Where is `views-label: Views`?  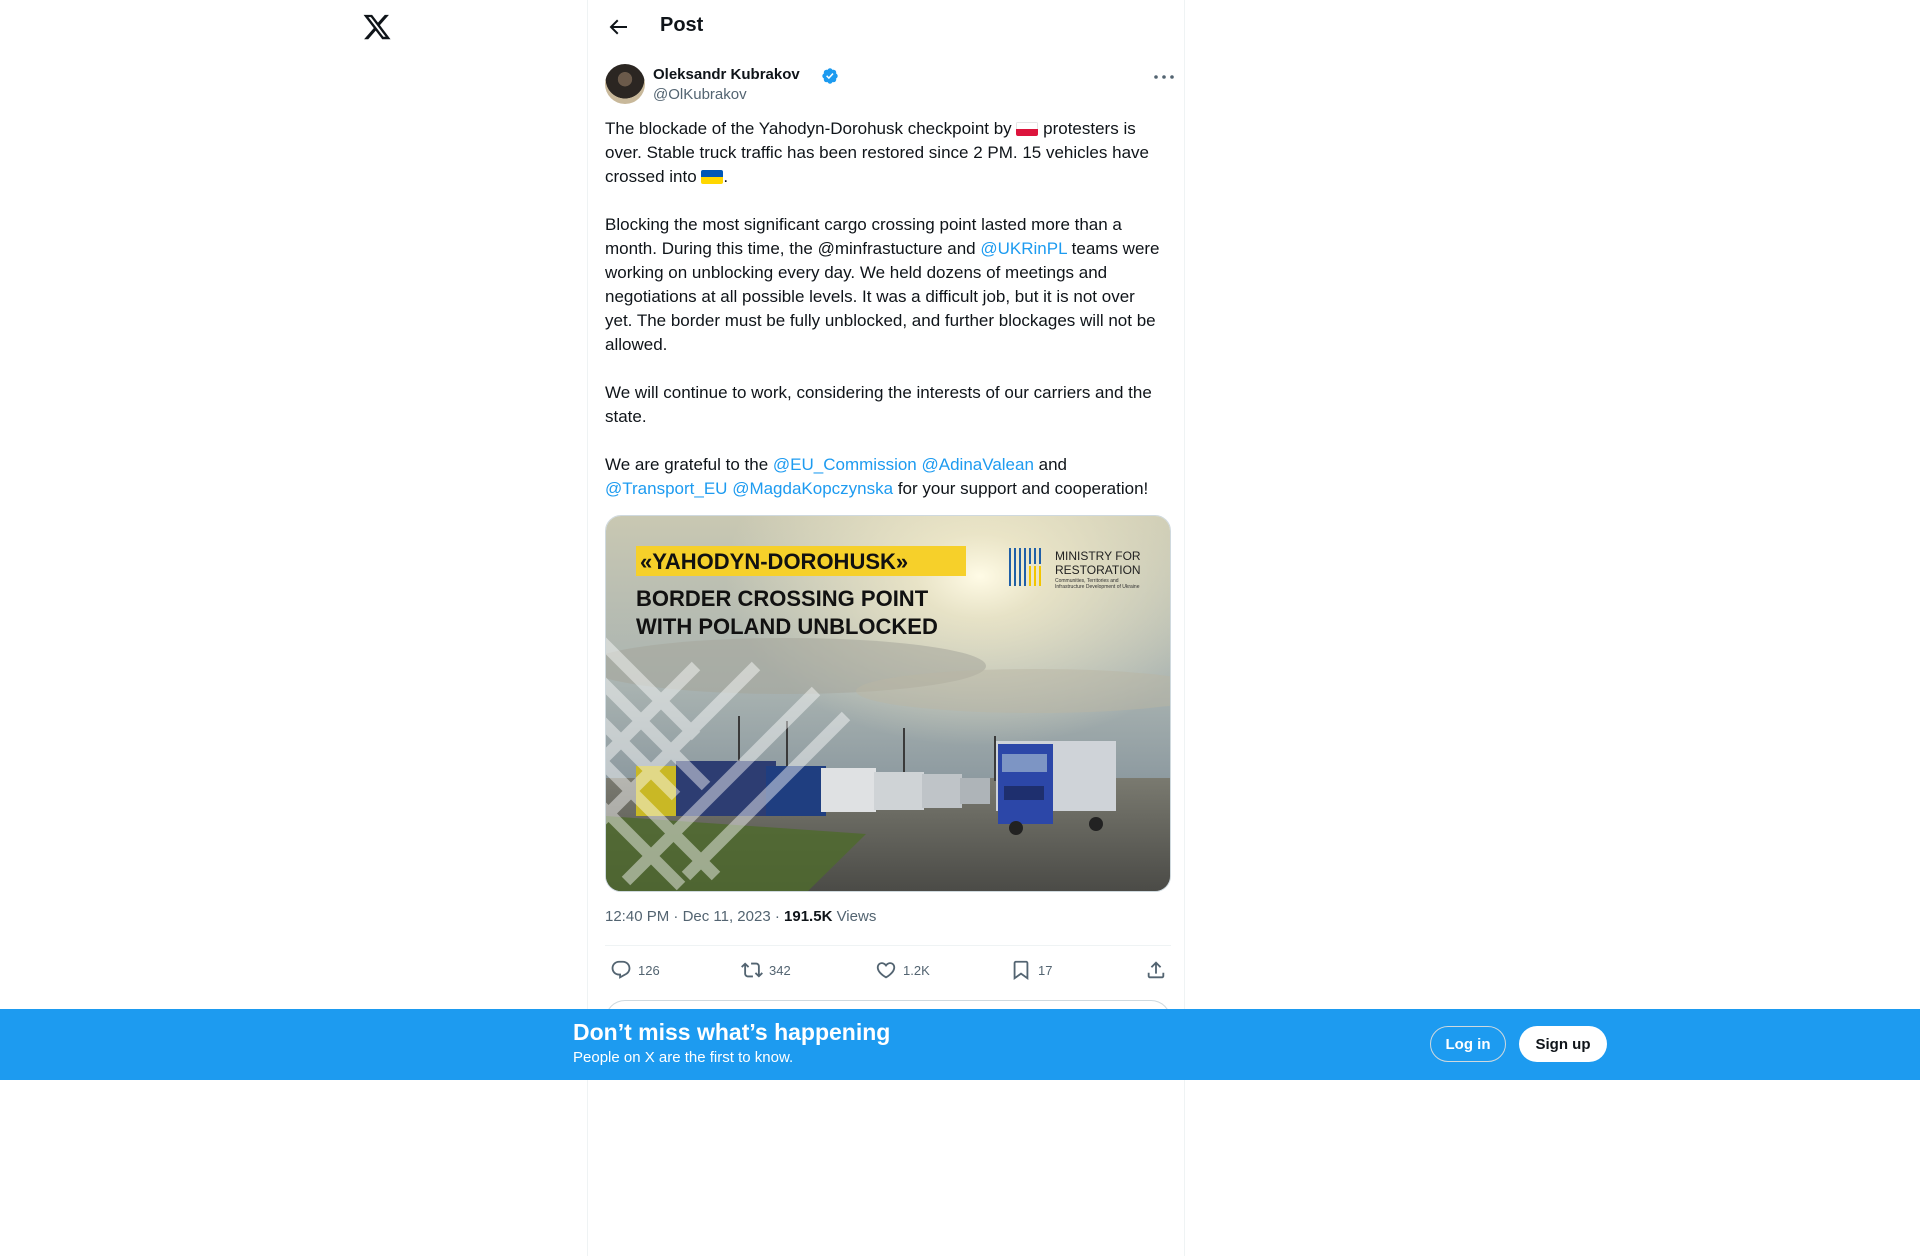
views-label: Views is located at coordinates (854, 916).